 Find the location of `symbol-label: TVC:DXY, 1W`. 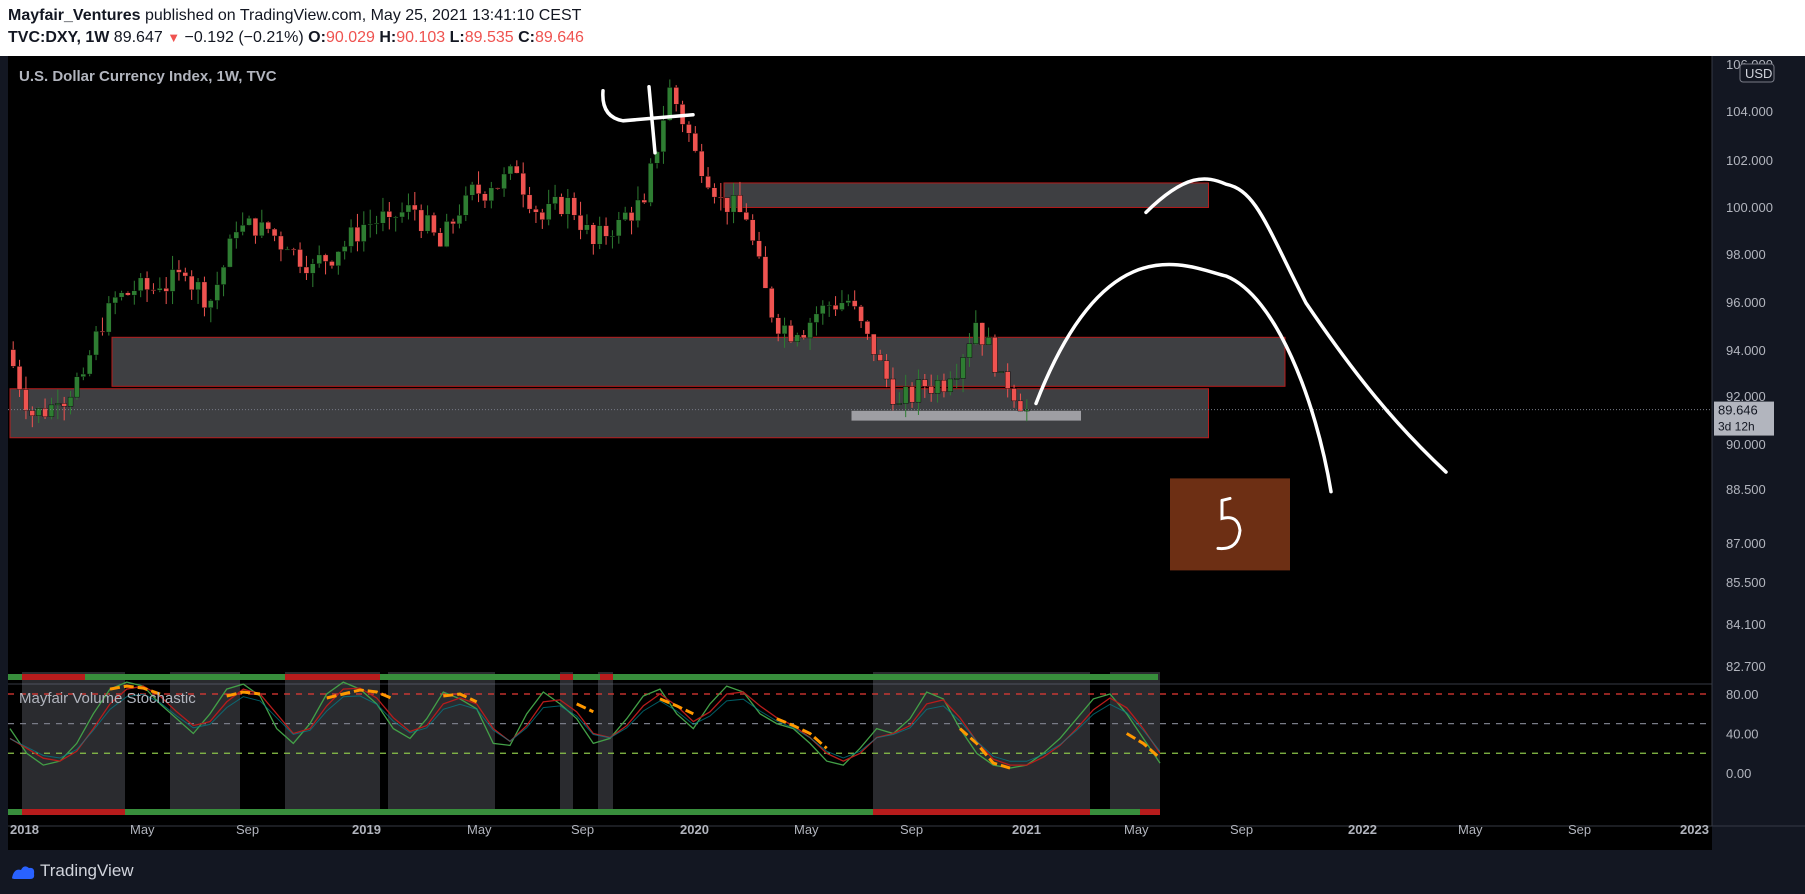

symbol-label: TVC:DXY, 1W is located at coordinates (58, 37).